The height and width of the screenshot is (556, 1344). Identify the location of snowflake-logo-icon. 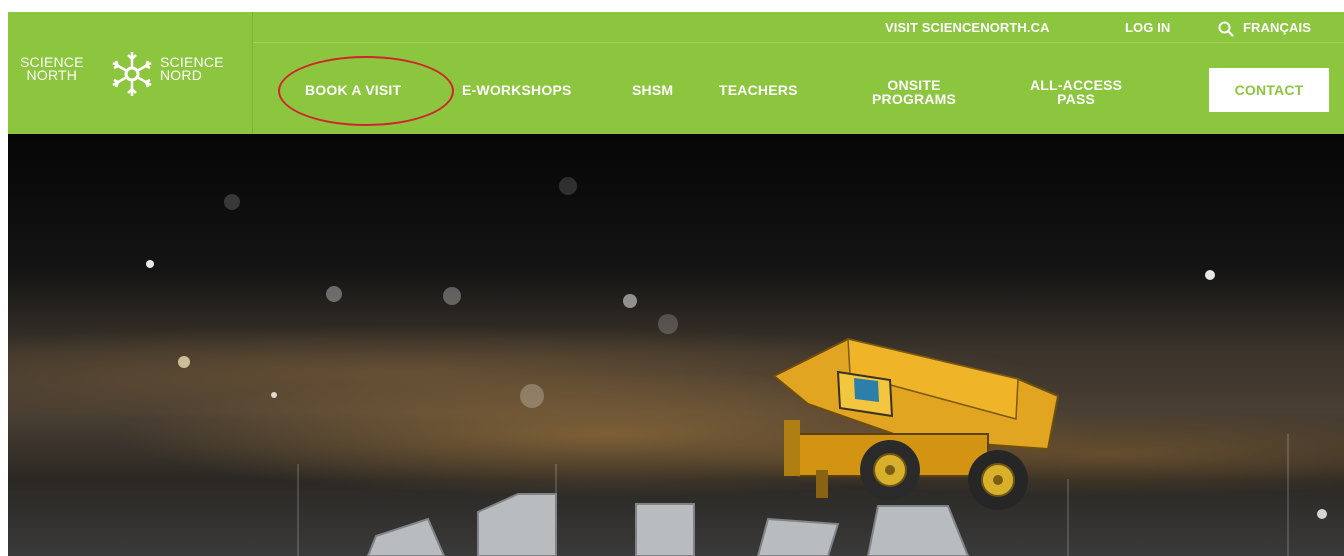
(132, 74).